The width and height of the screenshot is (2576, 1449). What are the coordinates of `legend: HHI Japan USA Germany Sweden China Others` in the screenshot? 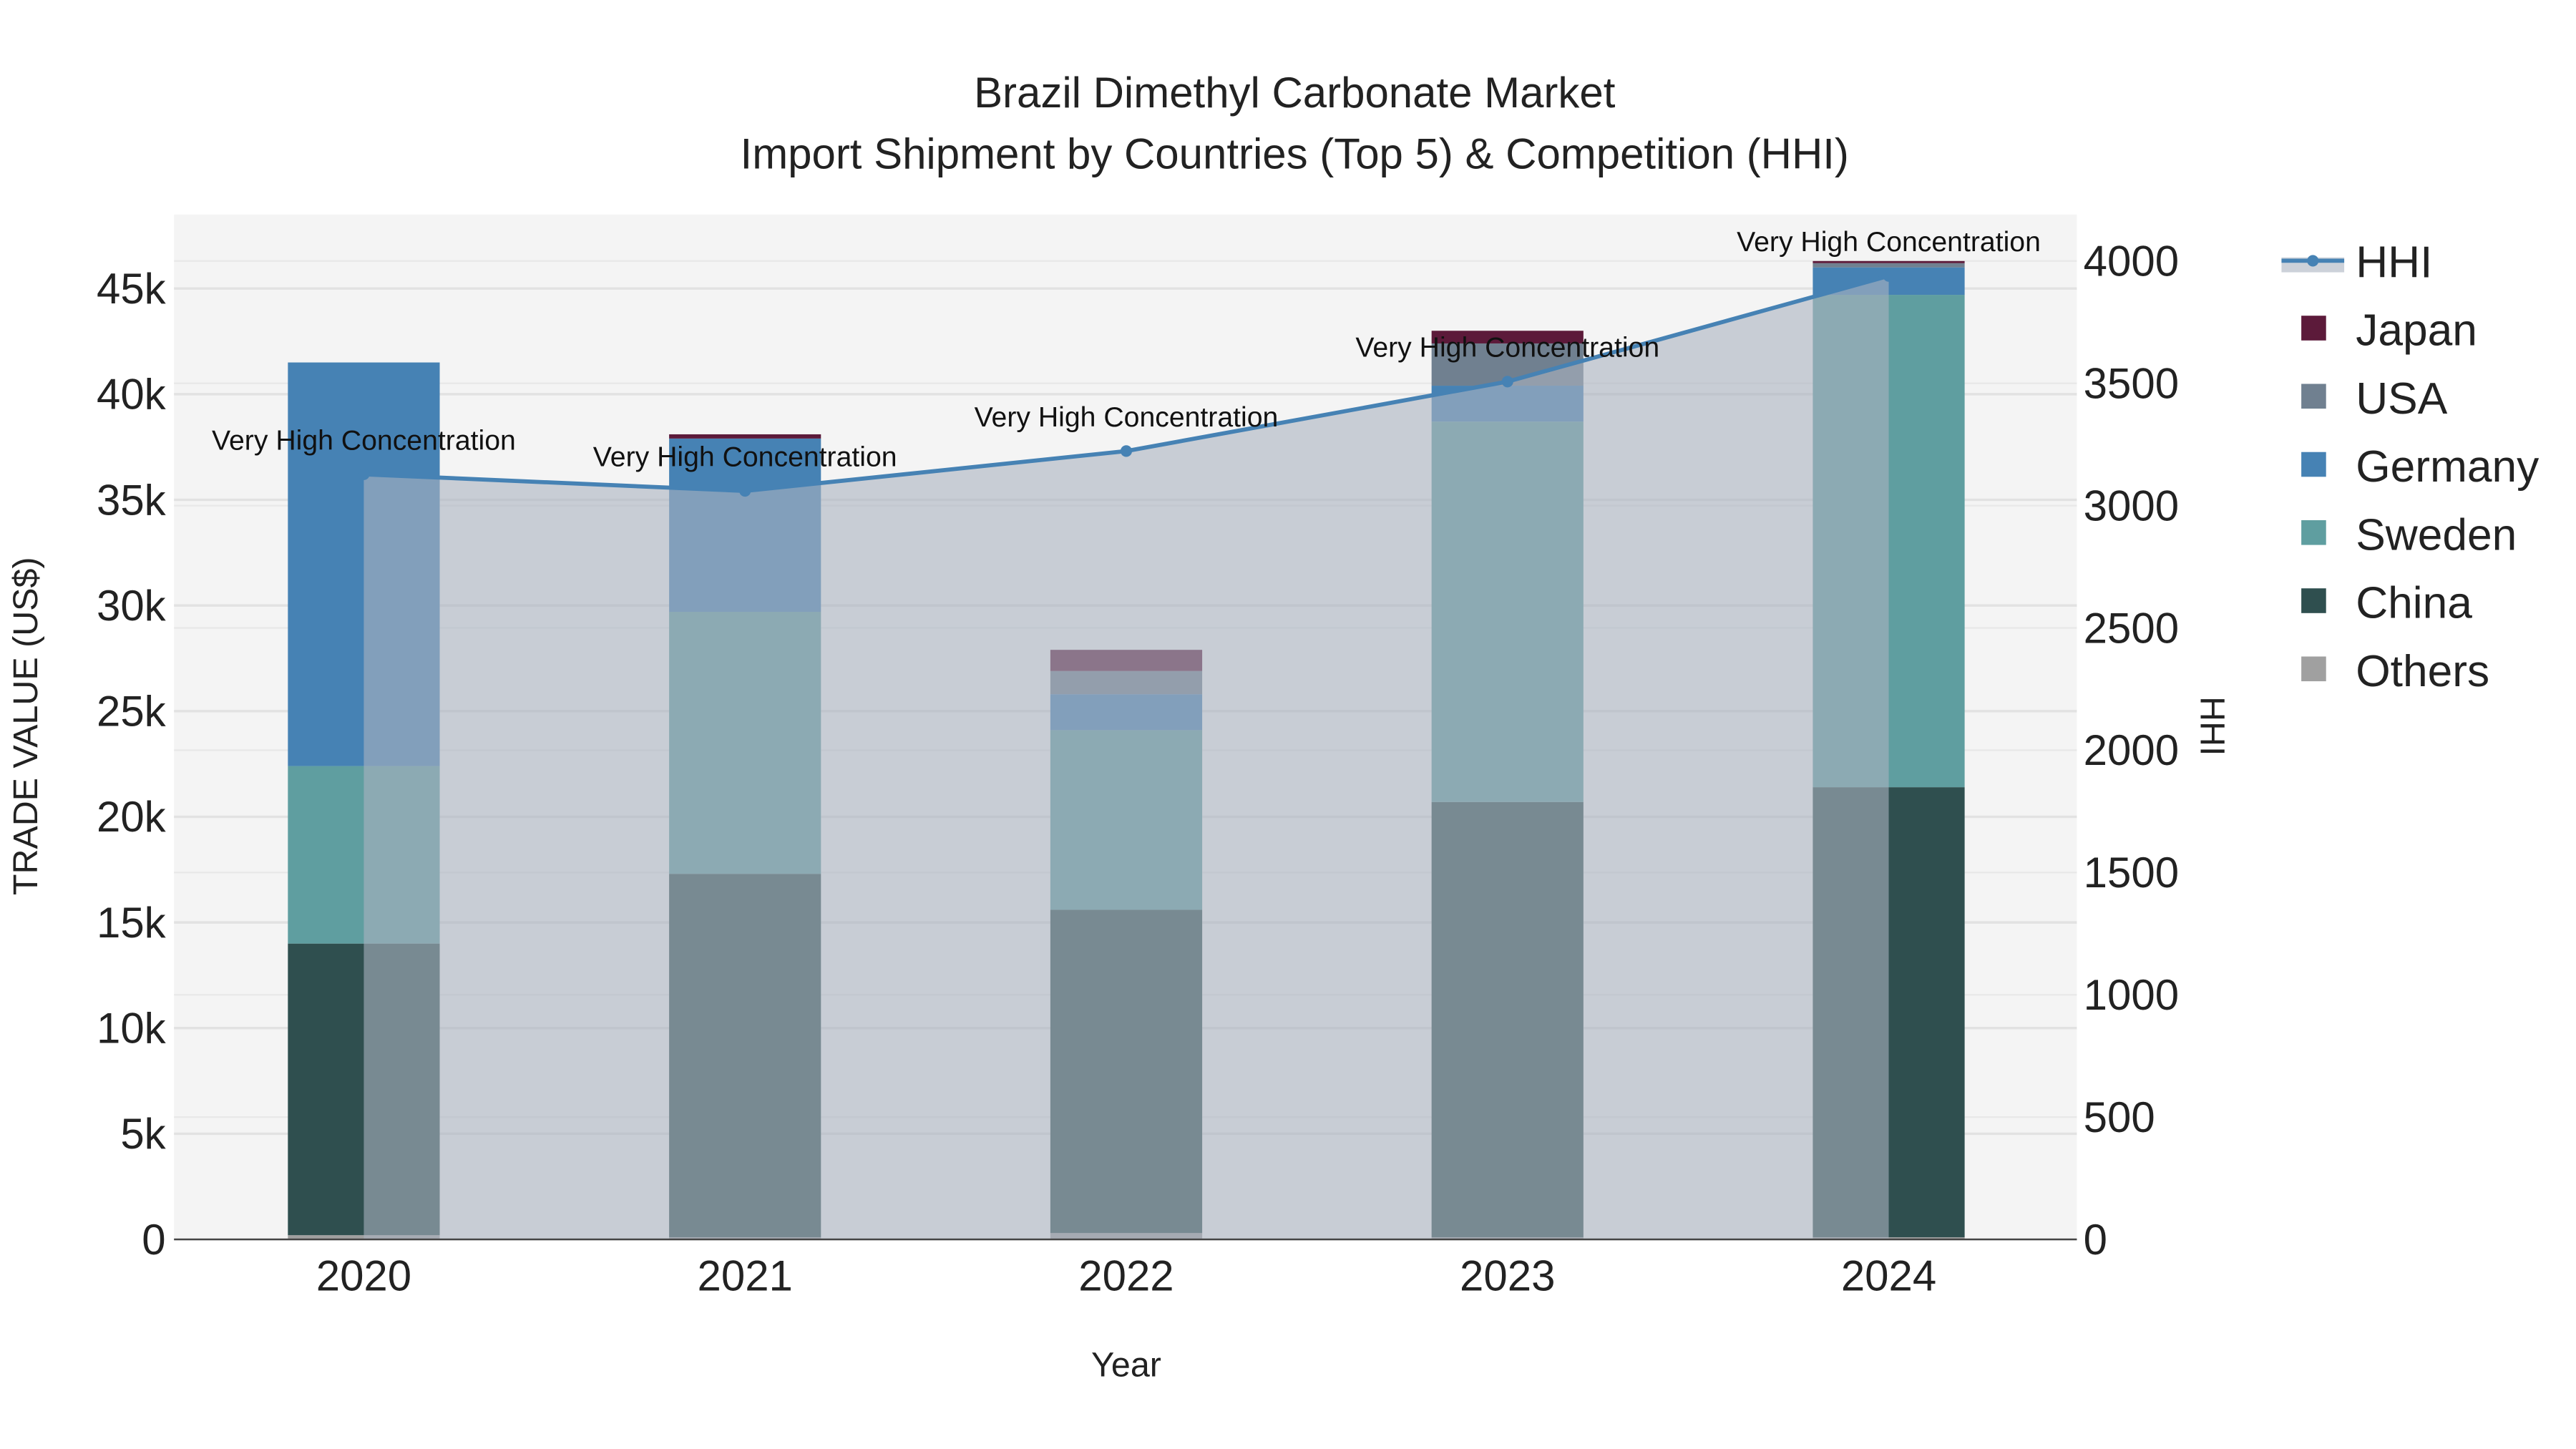 It's located at (2410, 467).